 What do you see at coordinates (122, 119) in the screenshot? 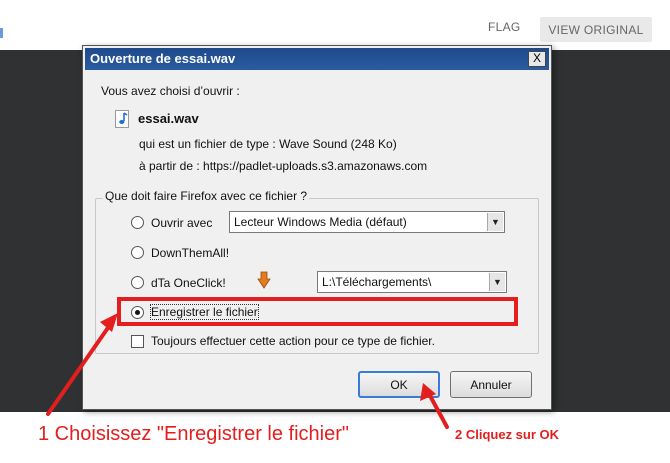
I see `audio-file-icon` at bounding box center [122, 119].